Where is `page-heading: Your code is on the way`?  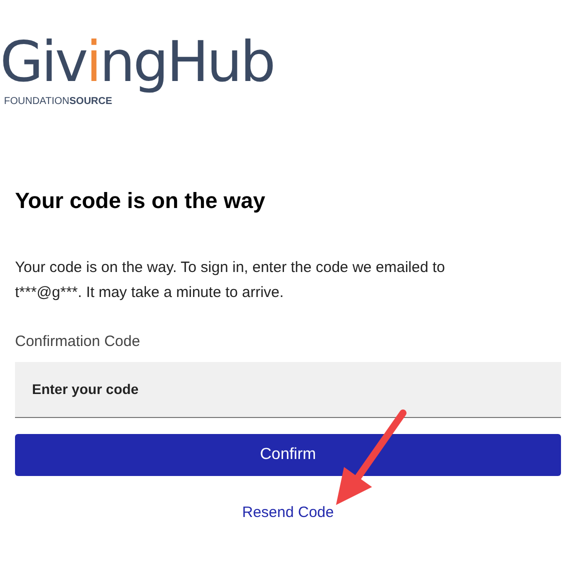 page-heading: Your code is on the way is located at coordinates (140, 201).